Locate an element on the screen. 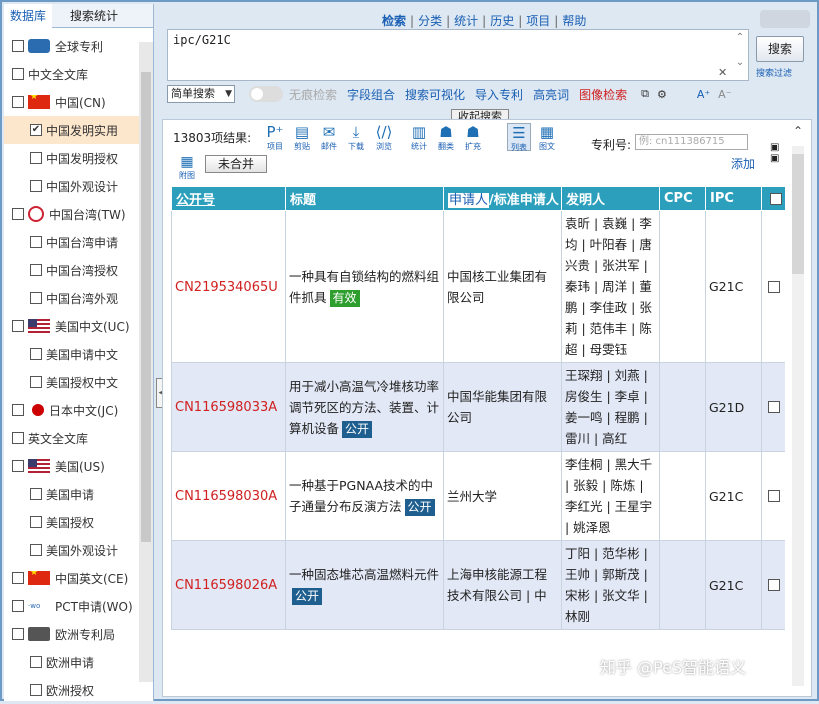 The width and height of the screenshot is (819, 704). download-tool-button: ⤓ 下载 is located at coordinates (356, 137).